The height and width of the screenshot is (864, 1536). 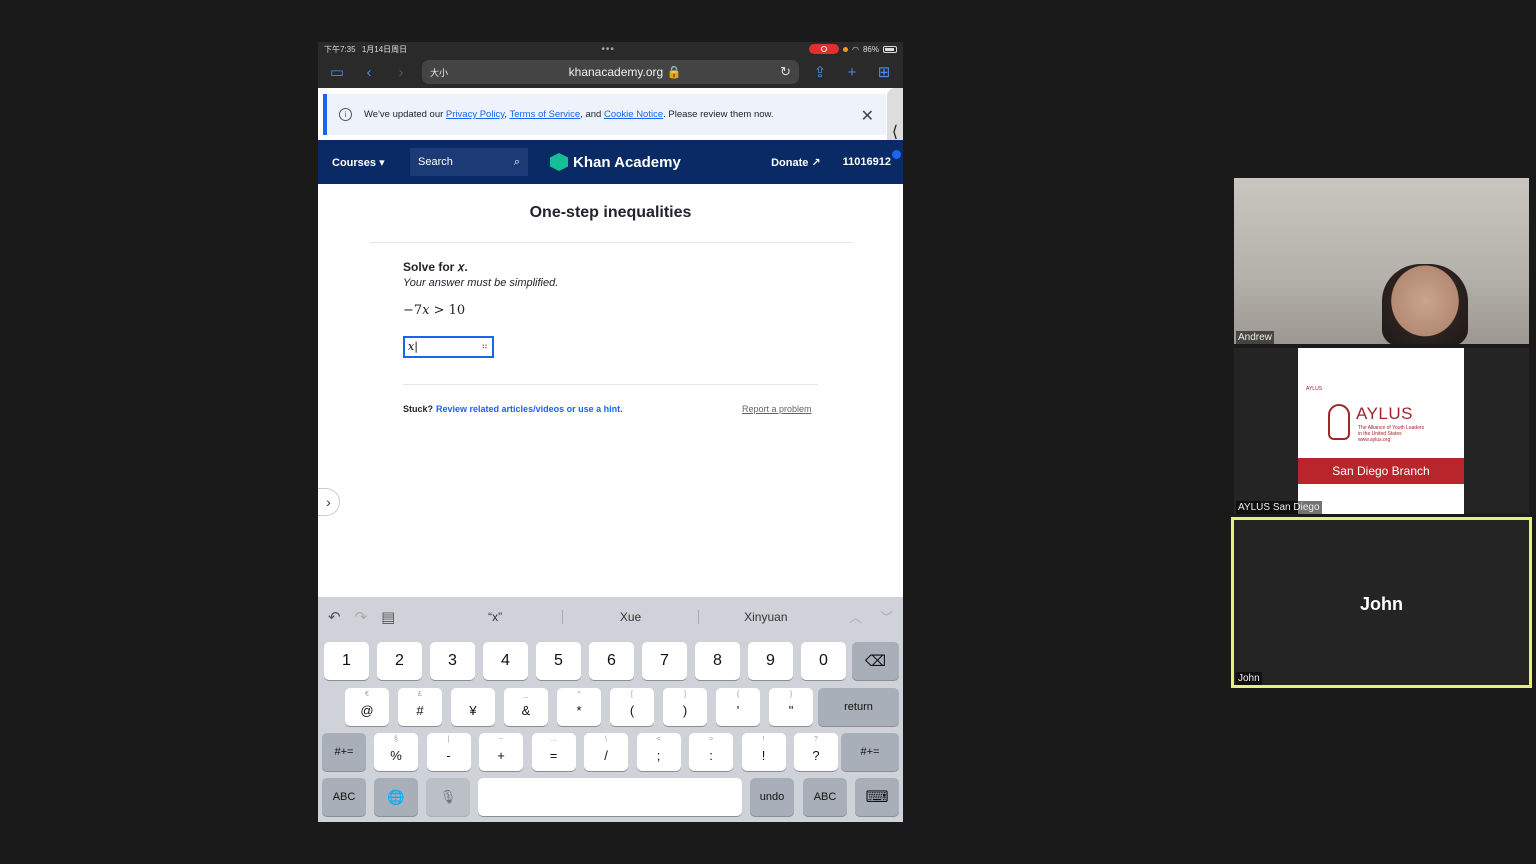 What do you see at coordinates (796, 162) in the screenshot?
I see `donate-link: Donate ↗` at bounding box center [796, 162].